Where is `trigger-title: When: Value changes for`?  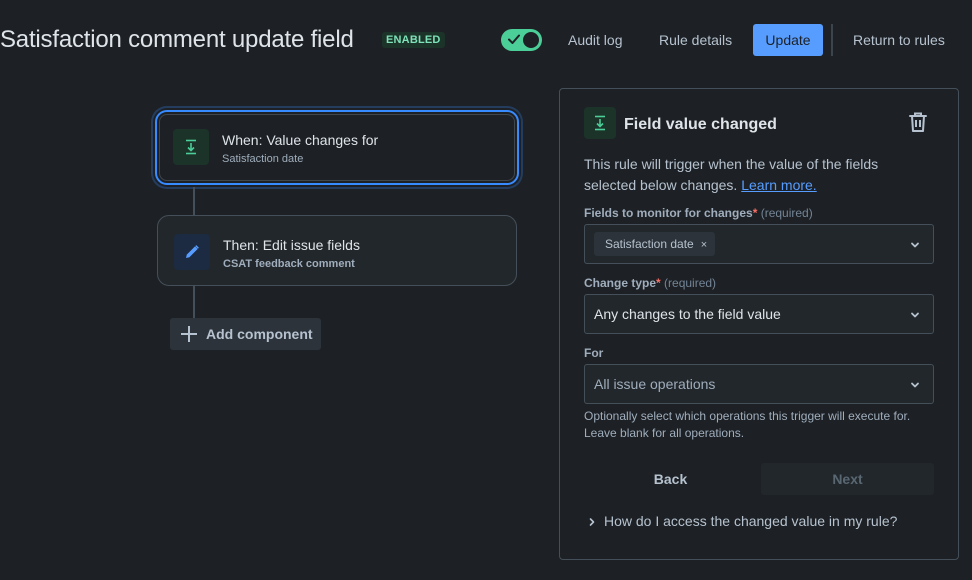
trigger-title: When: Value changes for is located at coordinates (300, 140).